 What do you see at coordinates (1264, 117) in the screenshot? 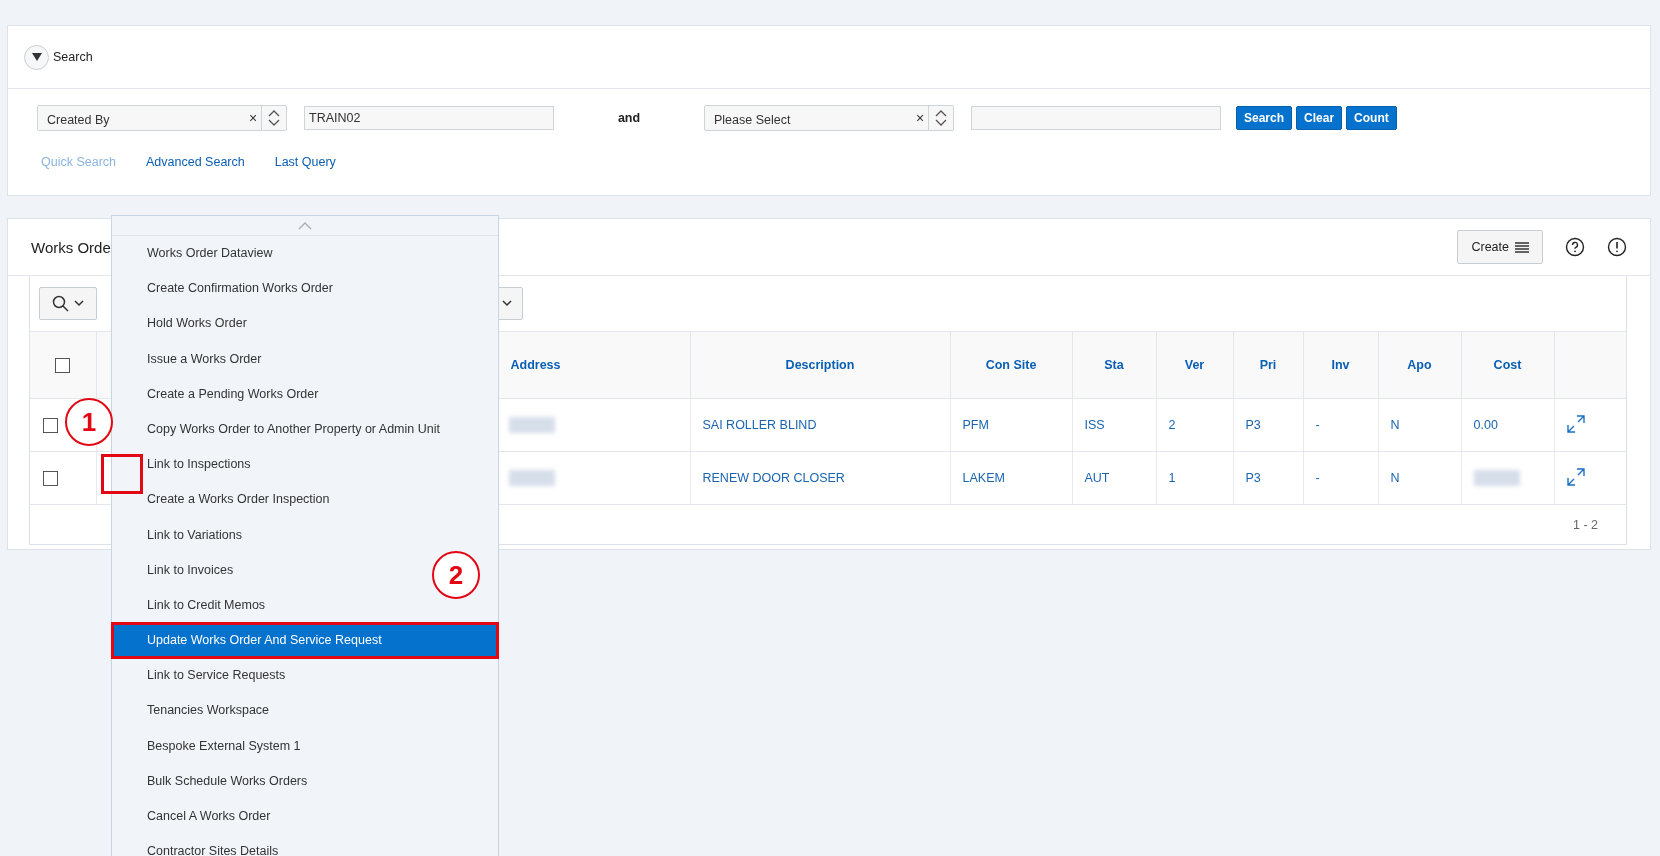
I see `search-action-button: Search` at bounding box center [1264, 117].